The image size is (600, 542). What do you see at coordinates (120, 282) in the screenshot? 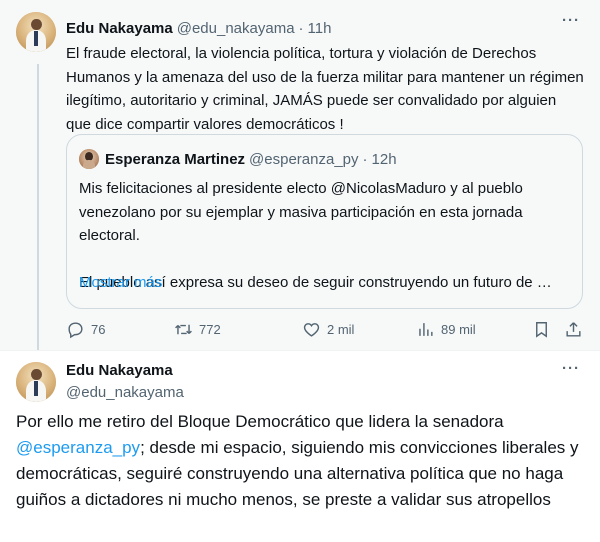
I see `show-more-link: Mostrar más` at bounding box center [120, 282].